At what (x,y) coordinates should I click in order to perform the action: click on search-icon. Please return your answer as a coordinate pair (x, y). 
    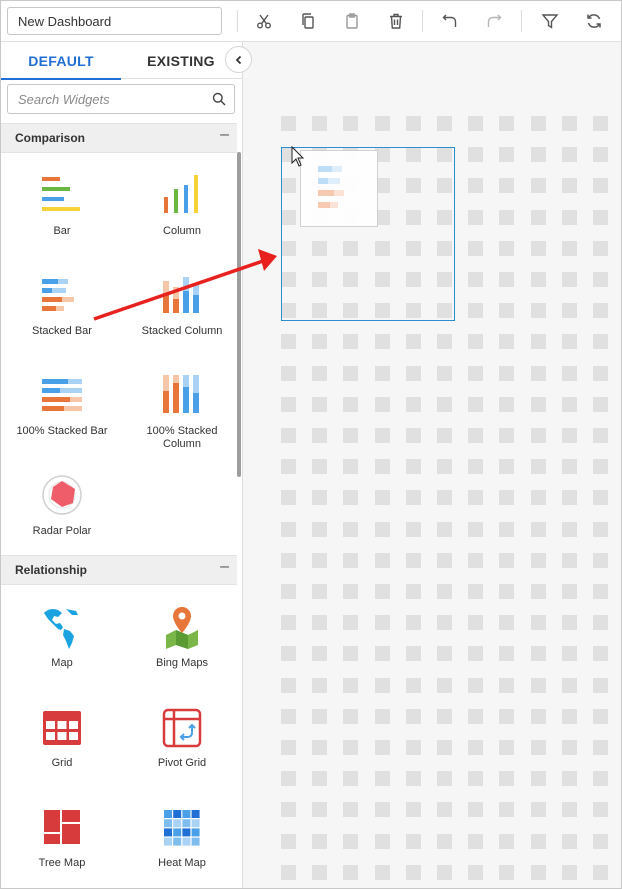
    Looking at the image, I should click on (219, 99).